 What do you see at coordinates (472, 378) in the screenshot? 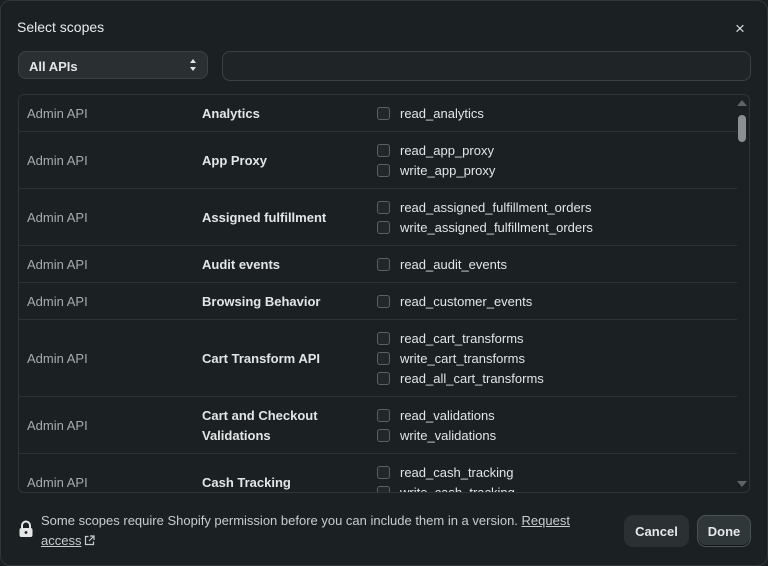
I see `scope-name: read_all_cart_transforms` at bounding box center [472, 378].